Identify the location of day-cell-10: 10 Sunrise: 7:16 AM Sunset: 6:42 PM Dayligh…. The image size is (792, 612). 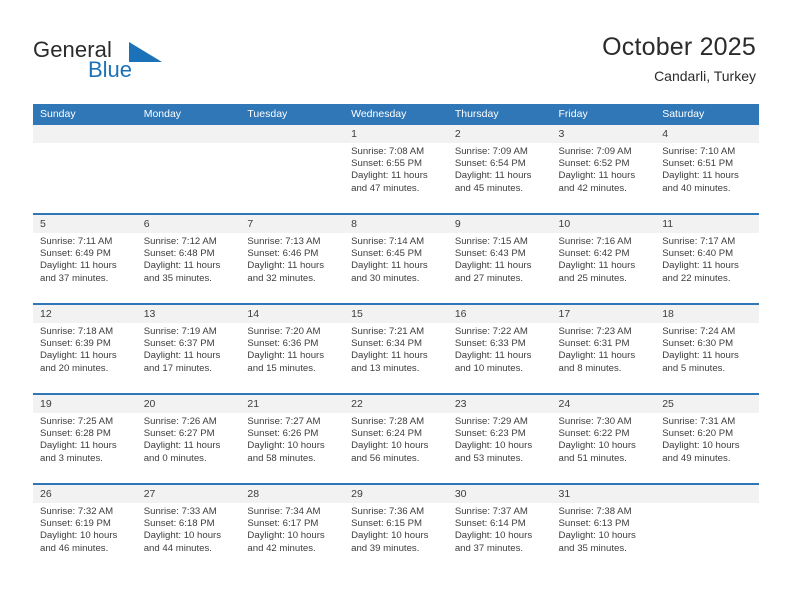
(603, 259).